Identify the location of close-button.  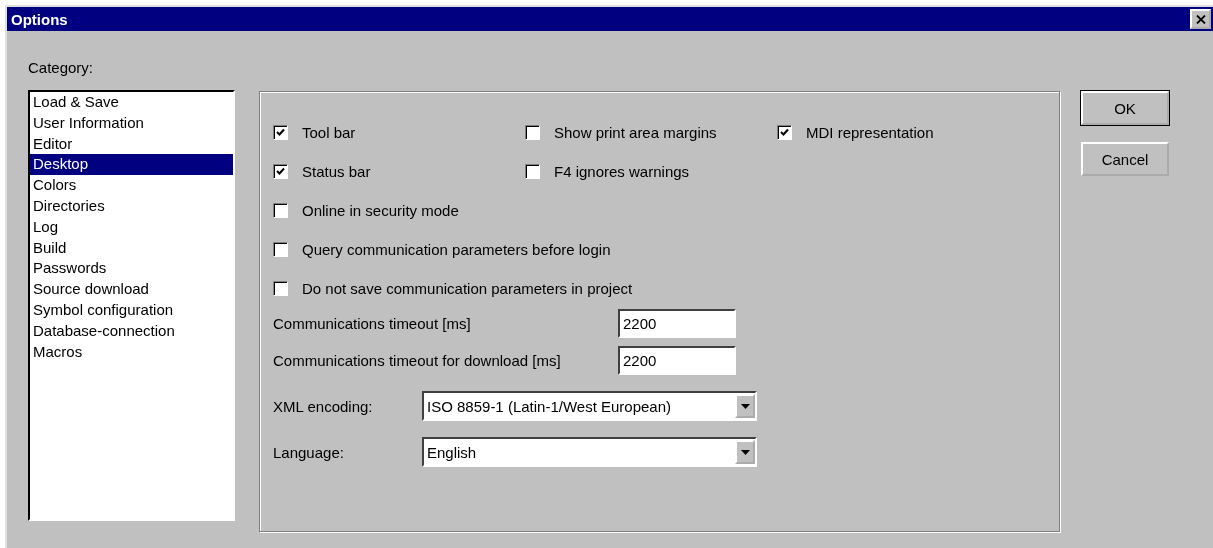
(1200, 19).